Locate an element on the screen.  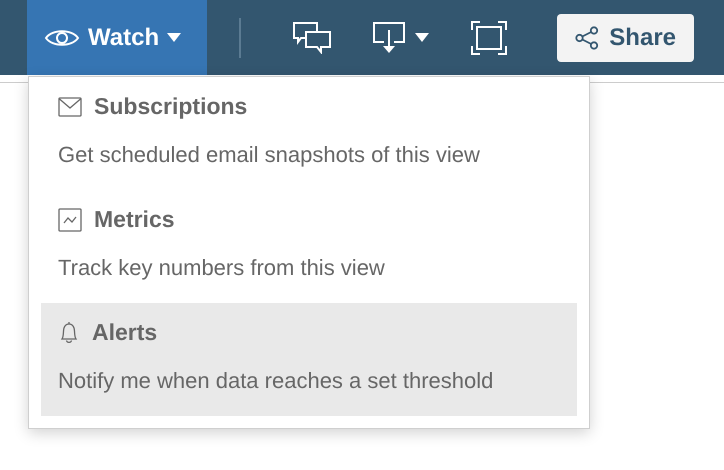
fullscreen-button is located at coordinates (489, 37).